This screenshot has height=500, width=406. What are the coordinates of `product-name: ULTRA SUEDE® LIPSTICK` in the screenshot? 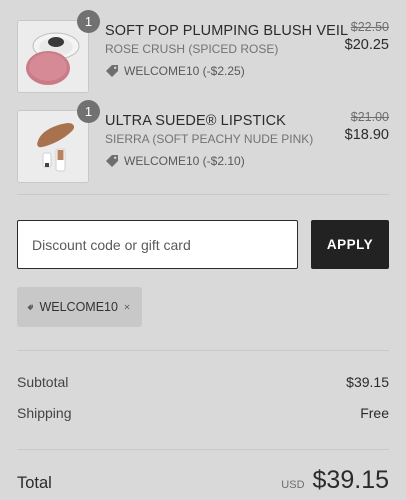 It's located at (195, 121).